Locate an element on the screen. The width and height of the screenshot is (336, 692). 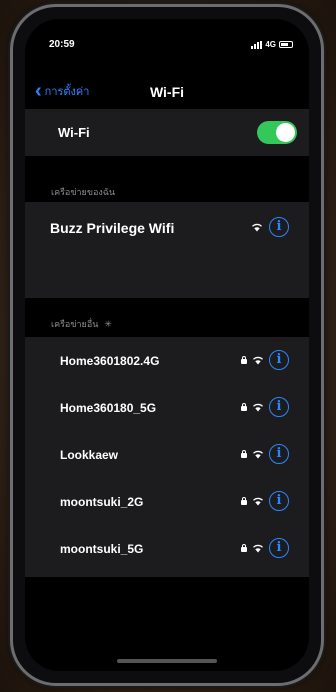
network-row: Lookkaew i is located at coordinates (167, 454).